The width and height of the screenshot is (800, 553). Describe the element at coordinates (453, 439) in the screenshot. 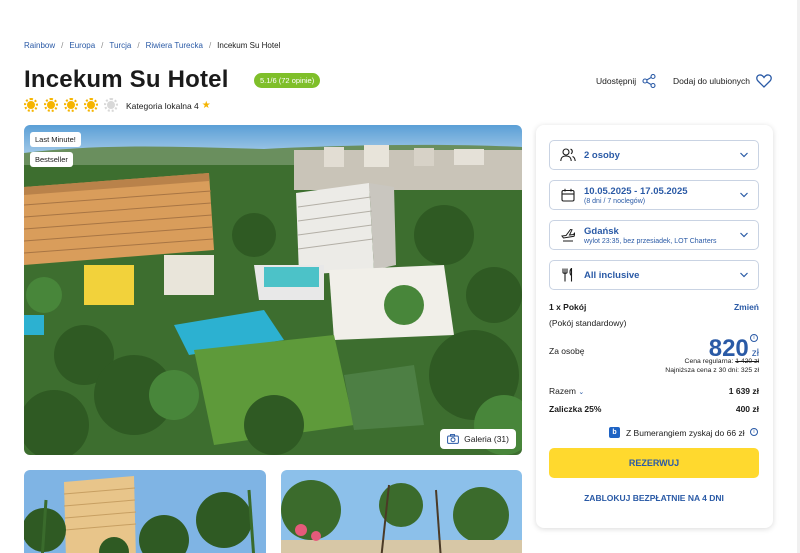

I see `camera-icon` at that location.